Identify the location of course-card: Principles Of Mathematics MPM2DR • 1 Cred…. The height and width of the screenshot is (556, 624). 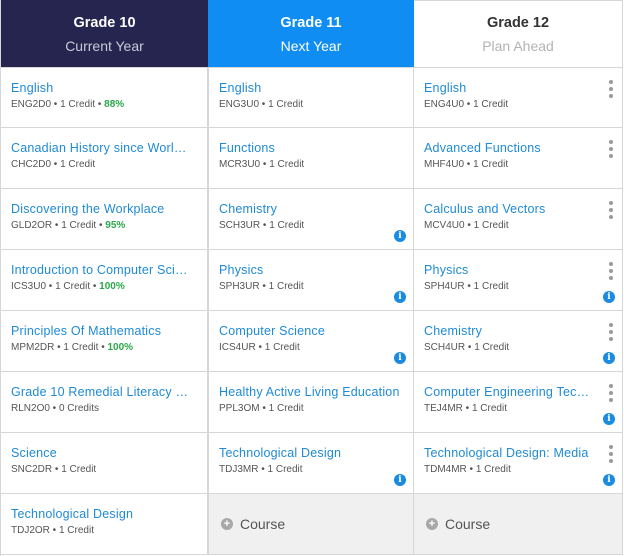
(104, 341).